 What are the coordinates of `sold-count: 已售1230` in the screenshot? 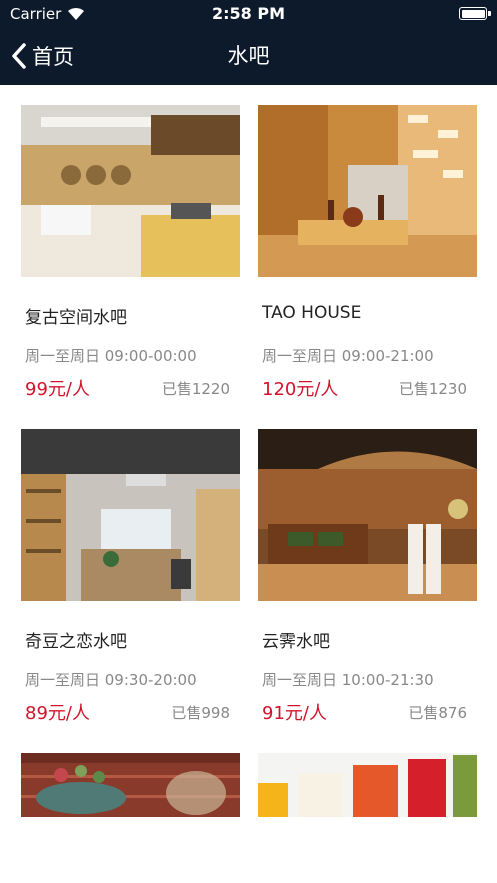 It's located at (432, 389).